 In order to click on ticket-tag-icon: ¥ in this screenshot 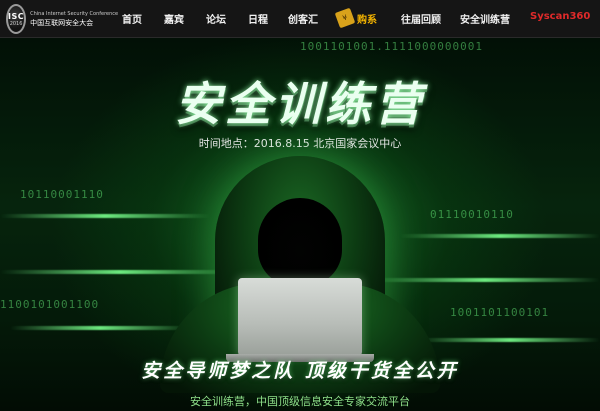, I will do `click(345, 18)`.